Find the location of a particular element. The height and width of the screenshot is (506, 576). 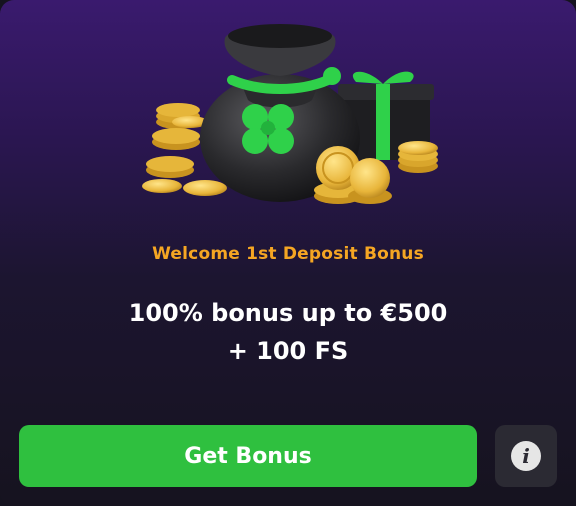

offer-line-primary: 100% bonus up to €500 is located at coordinates (288, 313).